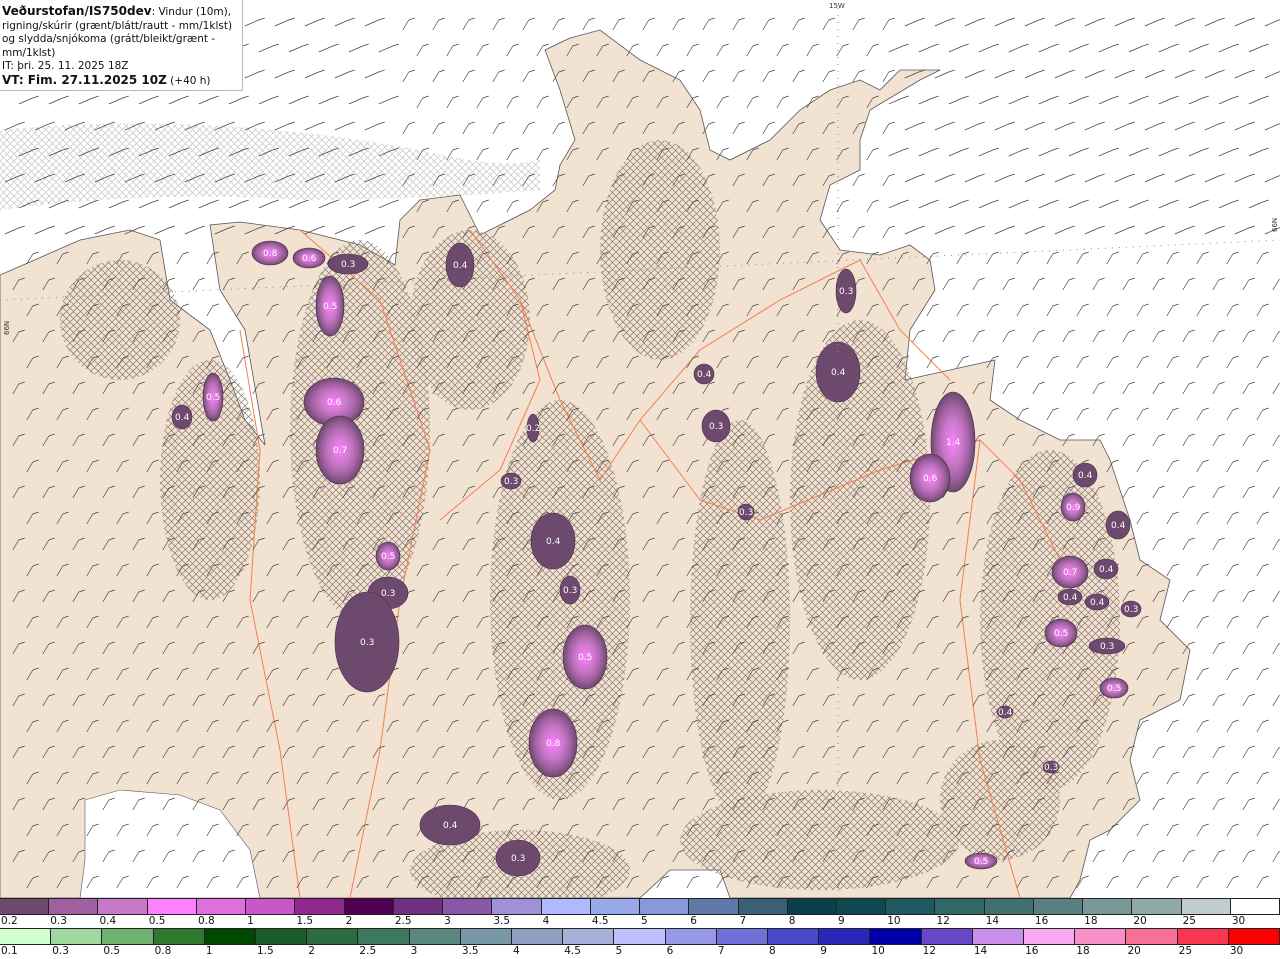 The image size is (1280, 959). I want to click on legend-label: 1, so click(250, 921).